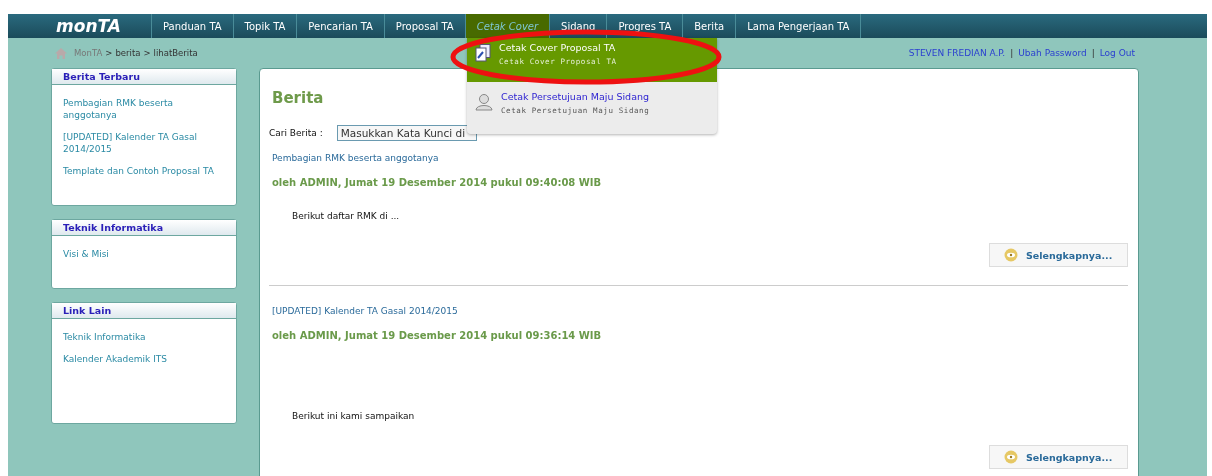 This screenshot has height=476, width=1212. What do you see at coordinates (144, 228) in the screenshot?
I see `panel-title: Teknik Informatika` at bounding box center [144, 228].